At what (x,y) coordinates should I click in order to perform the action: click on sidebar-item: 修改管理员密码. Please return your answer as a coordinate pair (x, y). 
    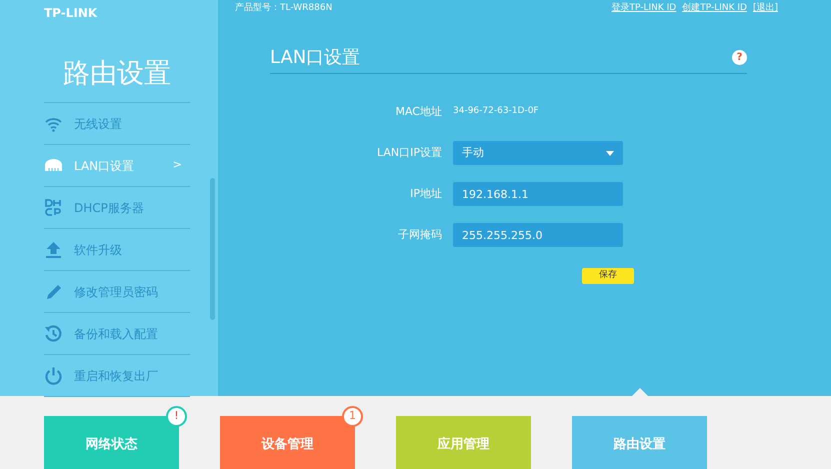
    Looking at the image, I should click on (117, 292).